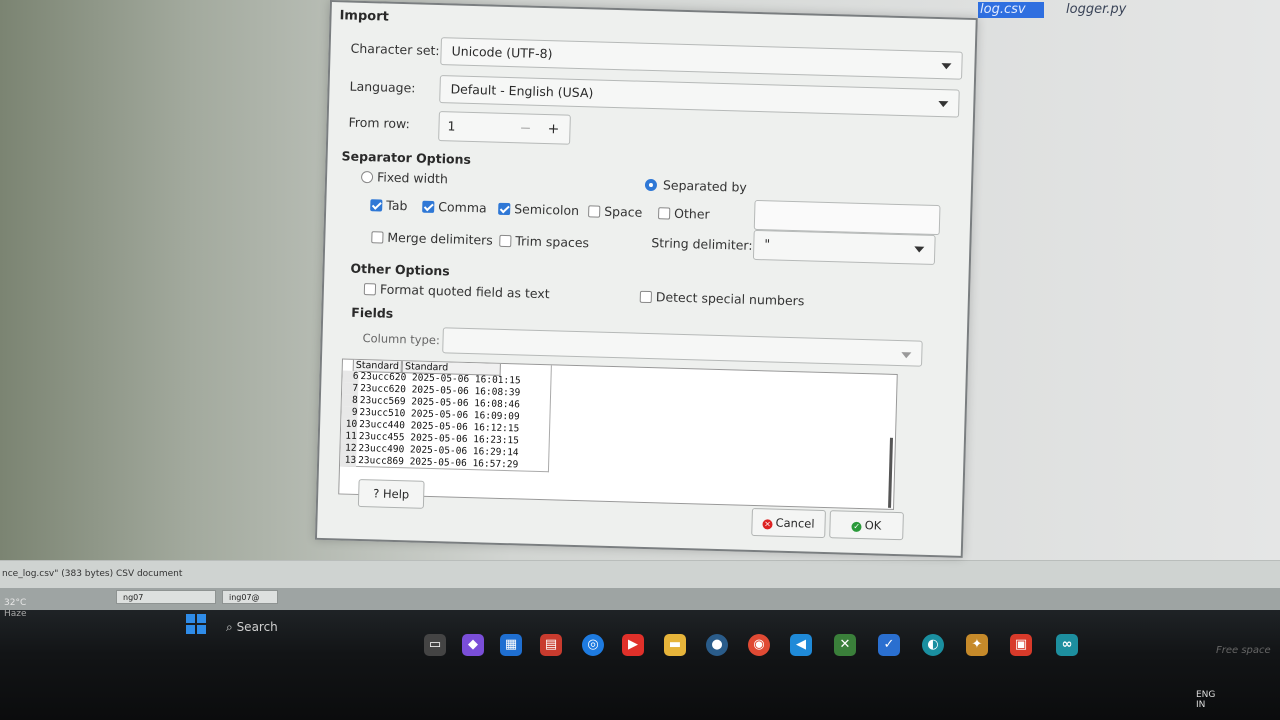 Image resolution: width=1280 pixels, height=720 pixels. I want to click on comma-label: Comma, so click(462, 207).